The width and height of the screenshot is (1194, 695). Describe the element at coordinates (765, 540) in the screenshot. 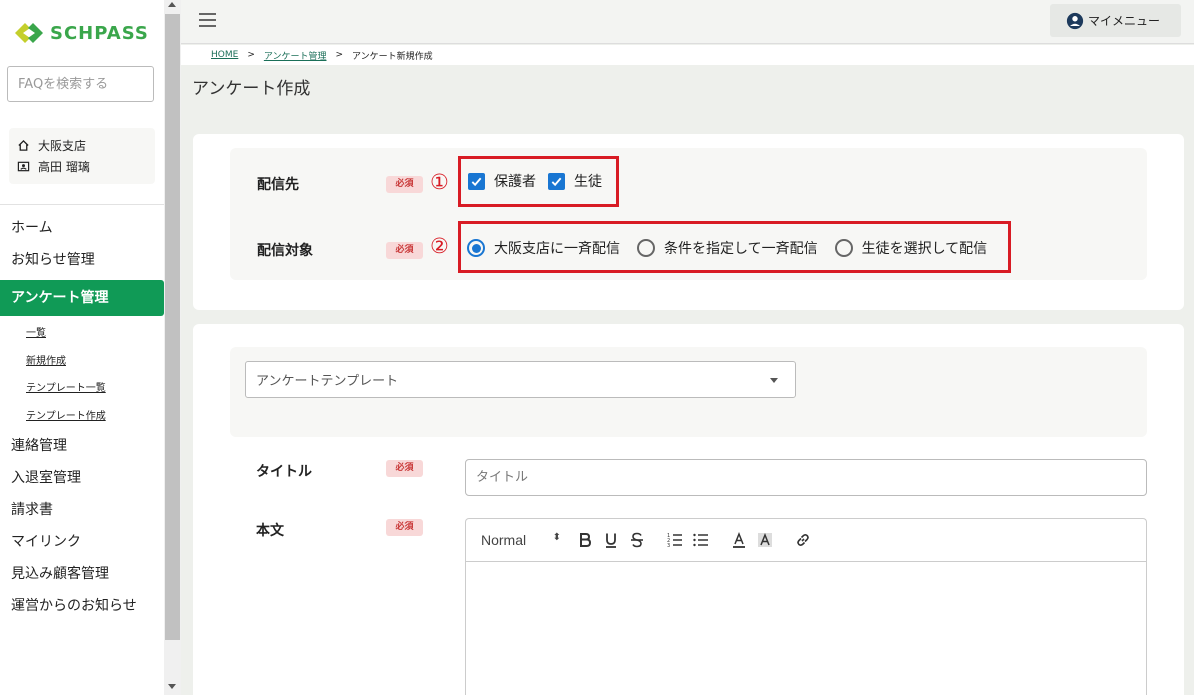

I see `background-color-icon` at that location.